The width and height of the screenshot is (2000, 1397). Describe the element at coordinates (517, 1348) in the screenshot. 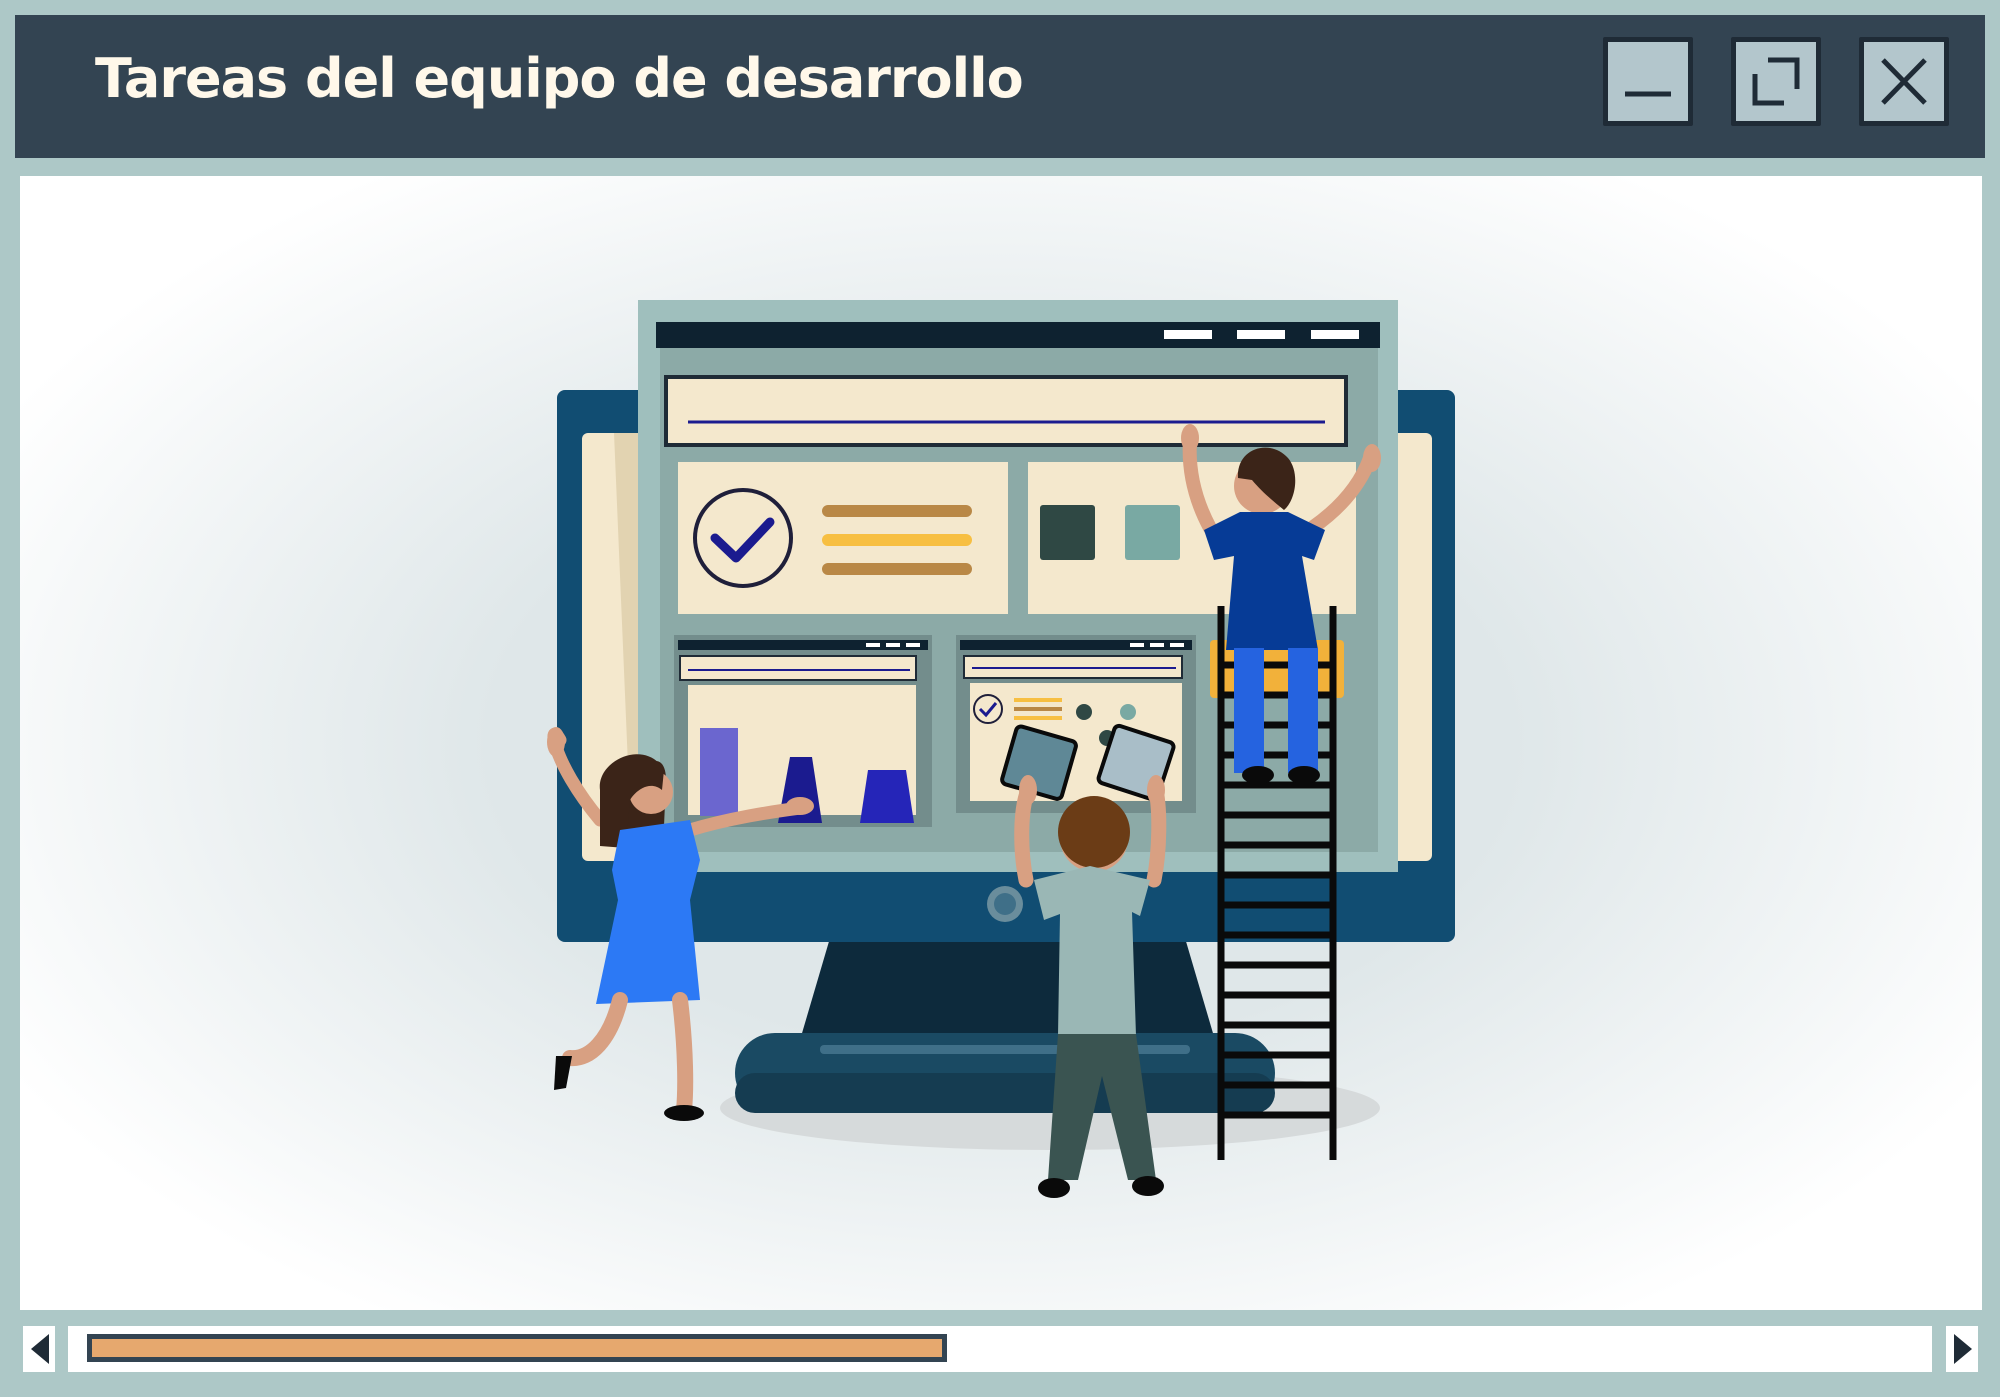

I see `scroll-thumb` at that location.